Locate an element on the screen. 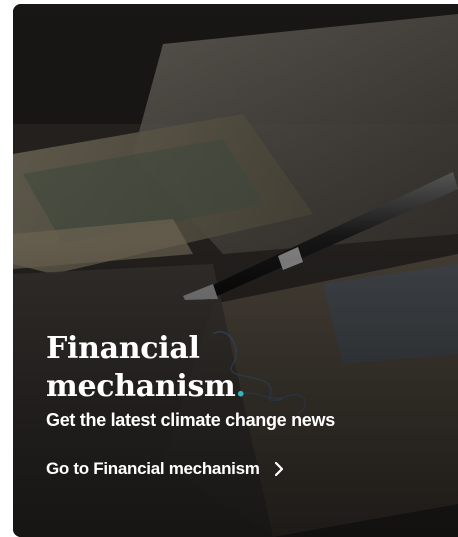  title-line-1: Financial is located at coordinates (123, 348).